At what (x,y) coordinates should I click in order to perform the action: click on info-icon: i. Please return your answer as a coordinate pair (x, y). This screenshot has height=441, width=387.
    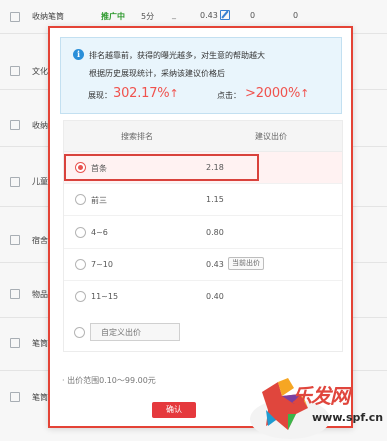
    Looking at the image, I should click on (78, 54).